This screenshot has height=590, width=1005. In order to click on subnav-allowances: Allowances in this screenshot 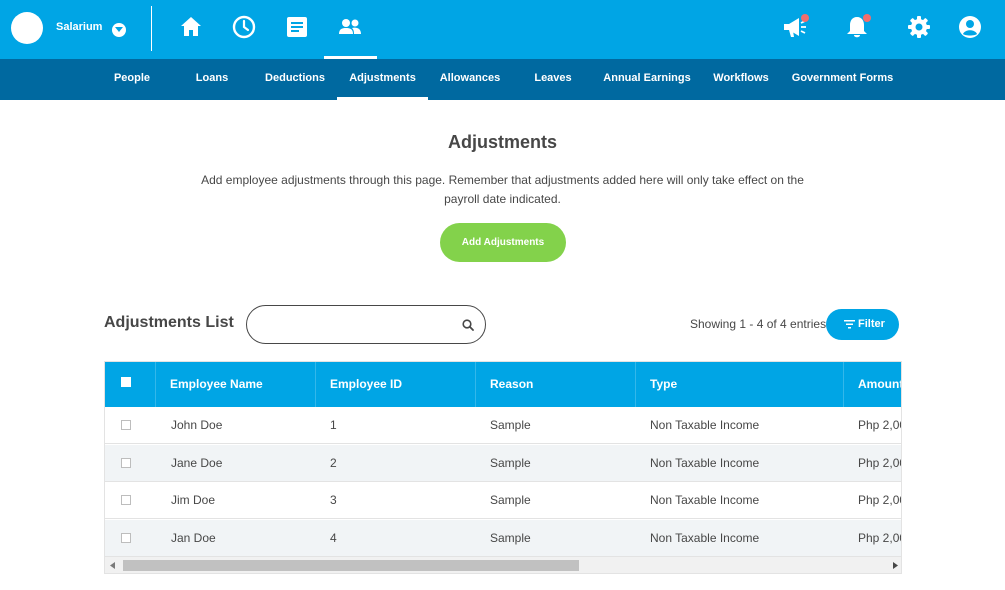, I will do `click(470, 79)`.